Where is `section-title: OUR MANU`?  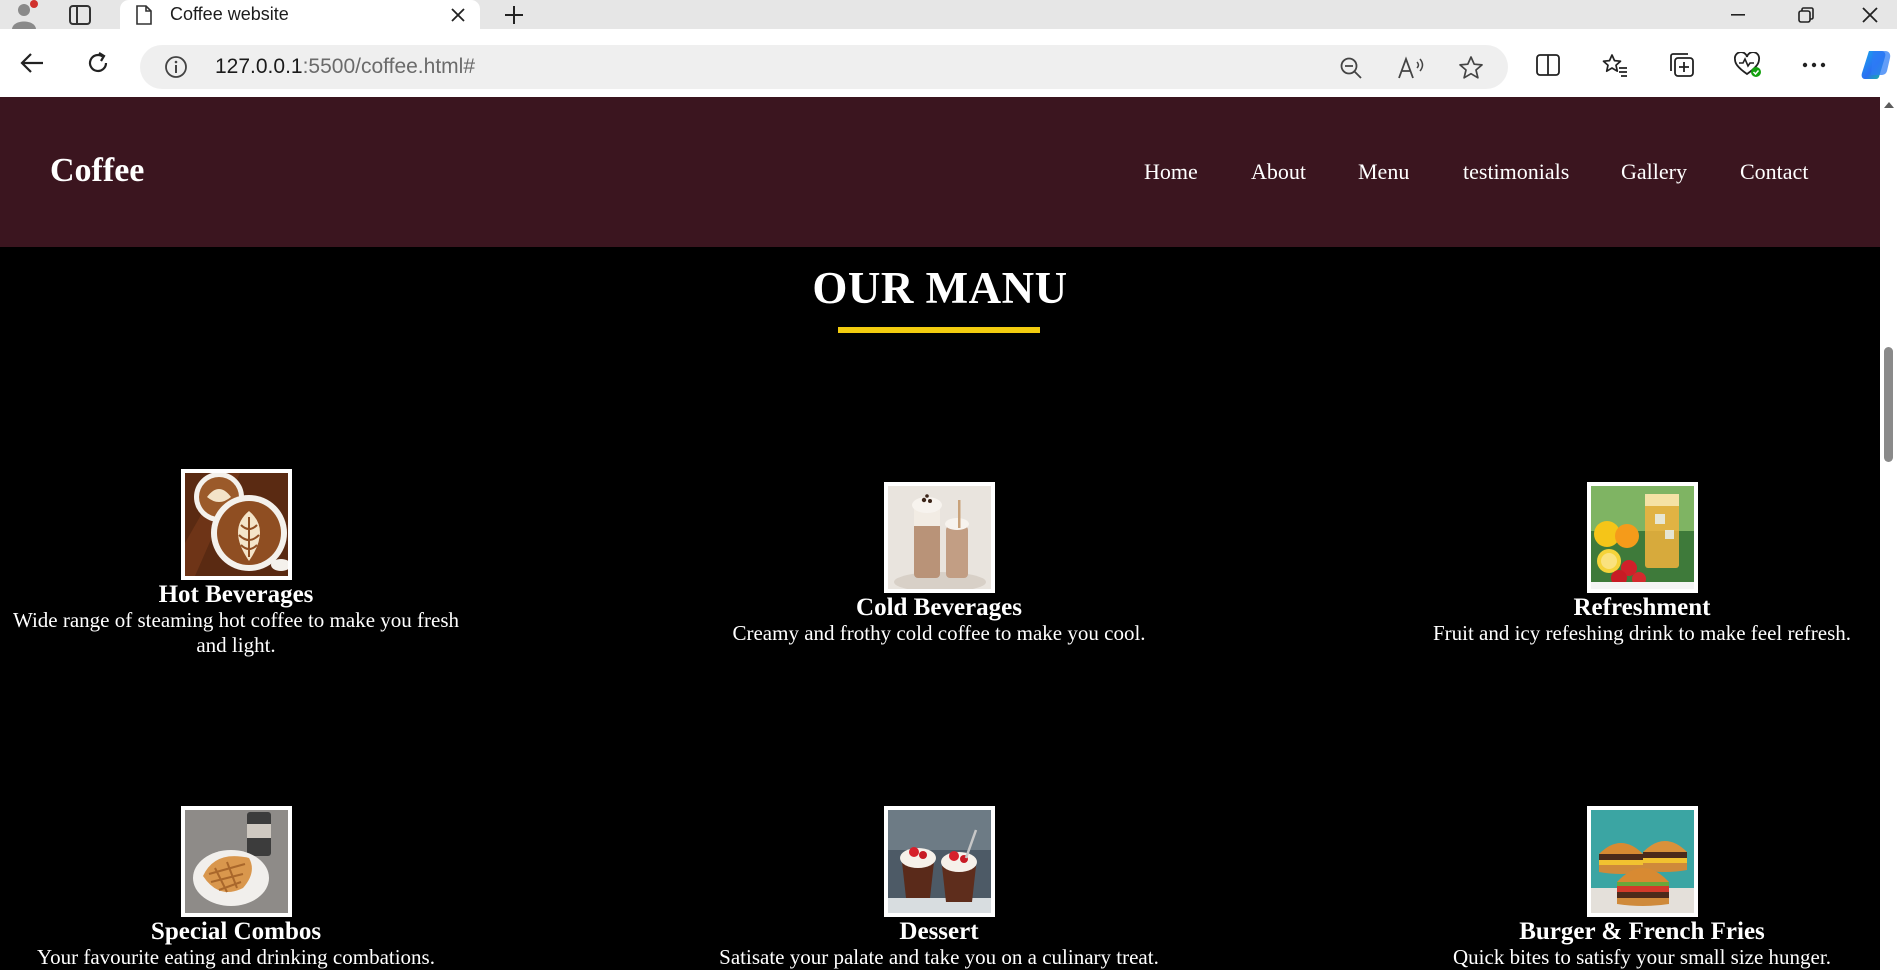 section-title: OUR MANU is located at coordinates (940, 288).